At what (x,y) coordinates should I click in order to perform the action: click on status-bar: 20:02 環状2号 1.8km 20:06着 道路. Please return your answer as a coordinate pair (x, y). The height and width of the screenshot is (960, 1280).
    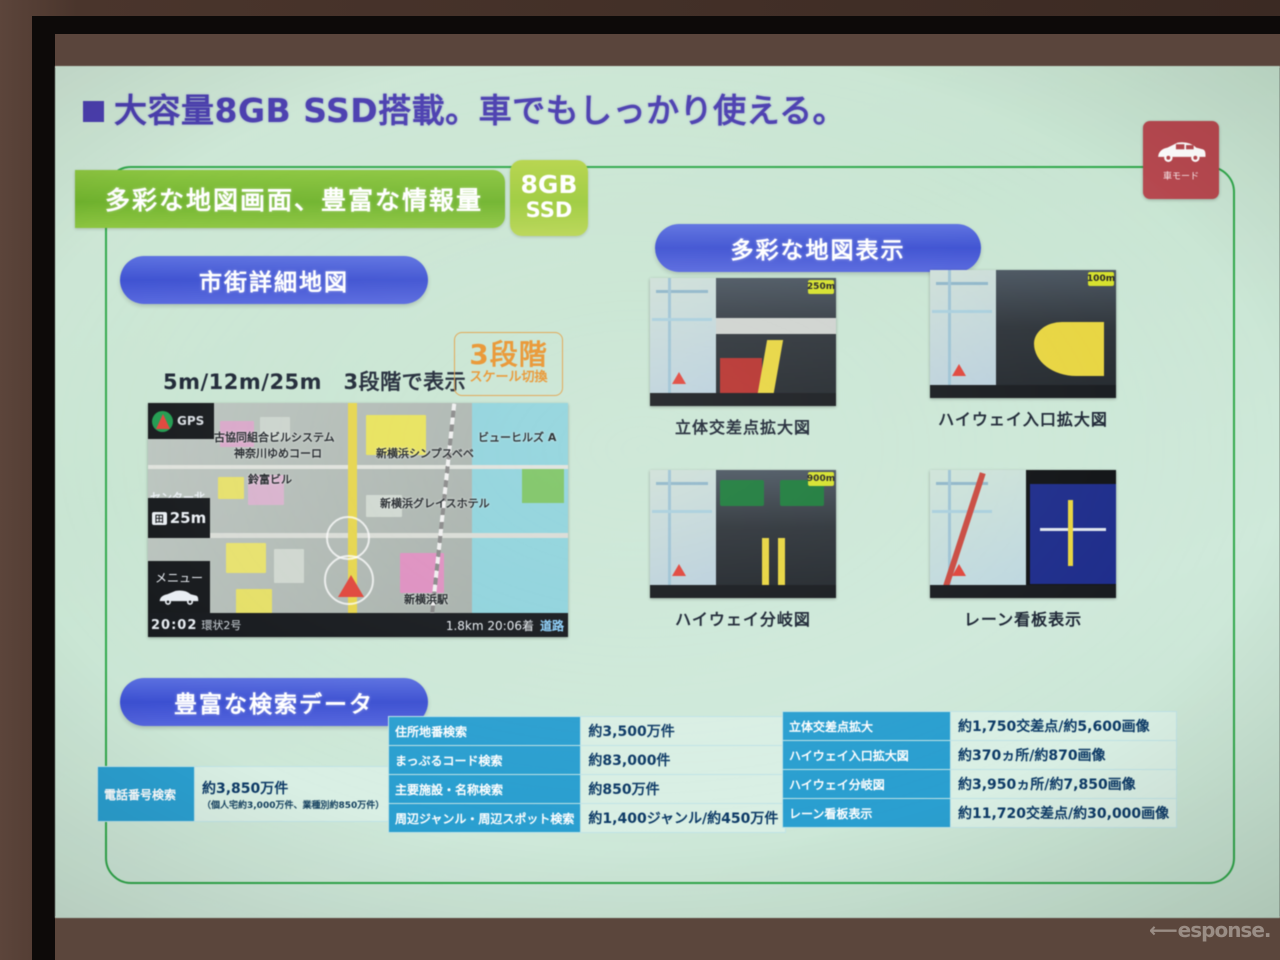
    Looking at the image, I should click on (358, 625).